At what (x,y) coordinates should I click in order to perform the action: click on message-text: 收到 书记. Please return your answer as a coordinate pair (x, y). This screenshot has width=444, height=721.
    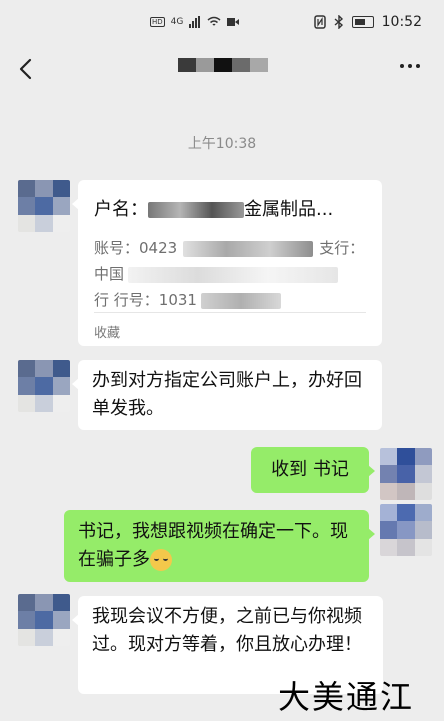
    Looking at the image, I should click on (310, 469).